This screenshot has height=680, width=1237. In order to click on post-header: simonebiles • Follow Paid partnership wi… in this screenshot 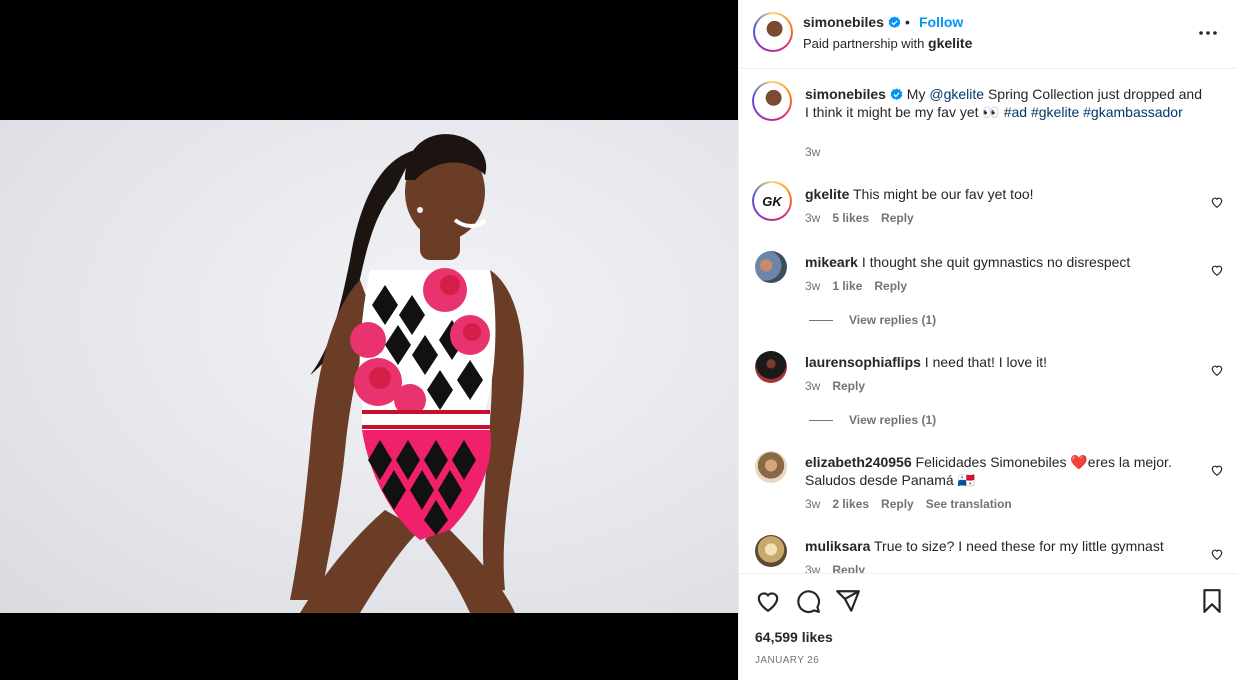, I will do `click(988, 34)`.